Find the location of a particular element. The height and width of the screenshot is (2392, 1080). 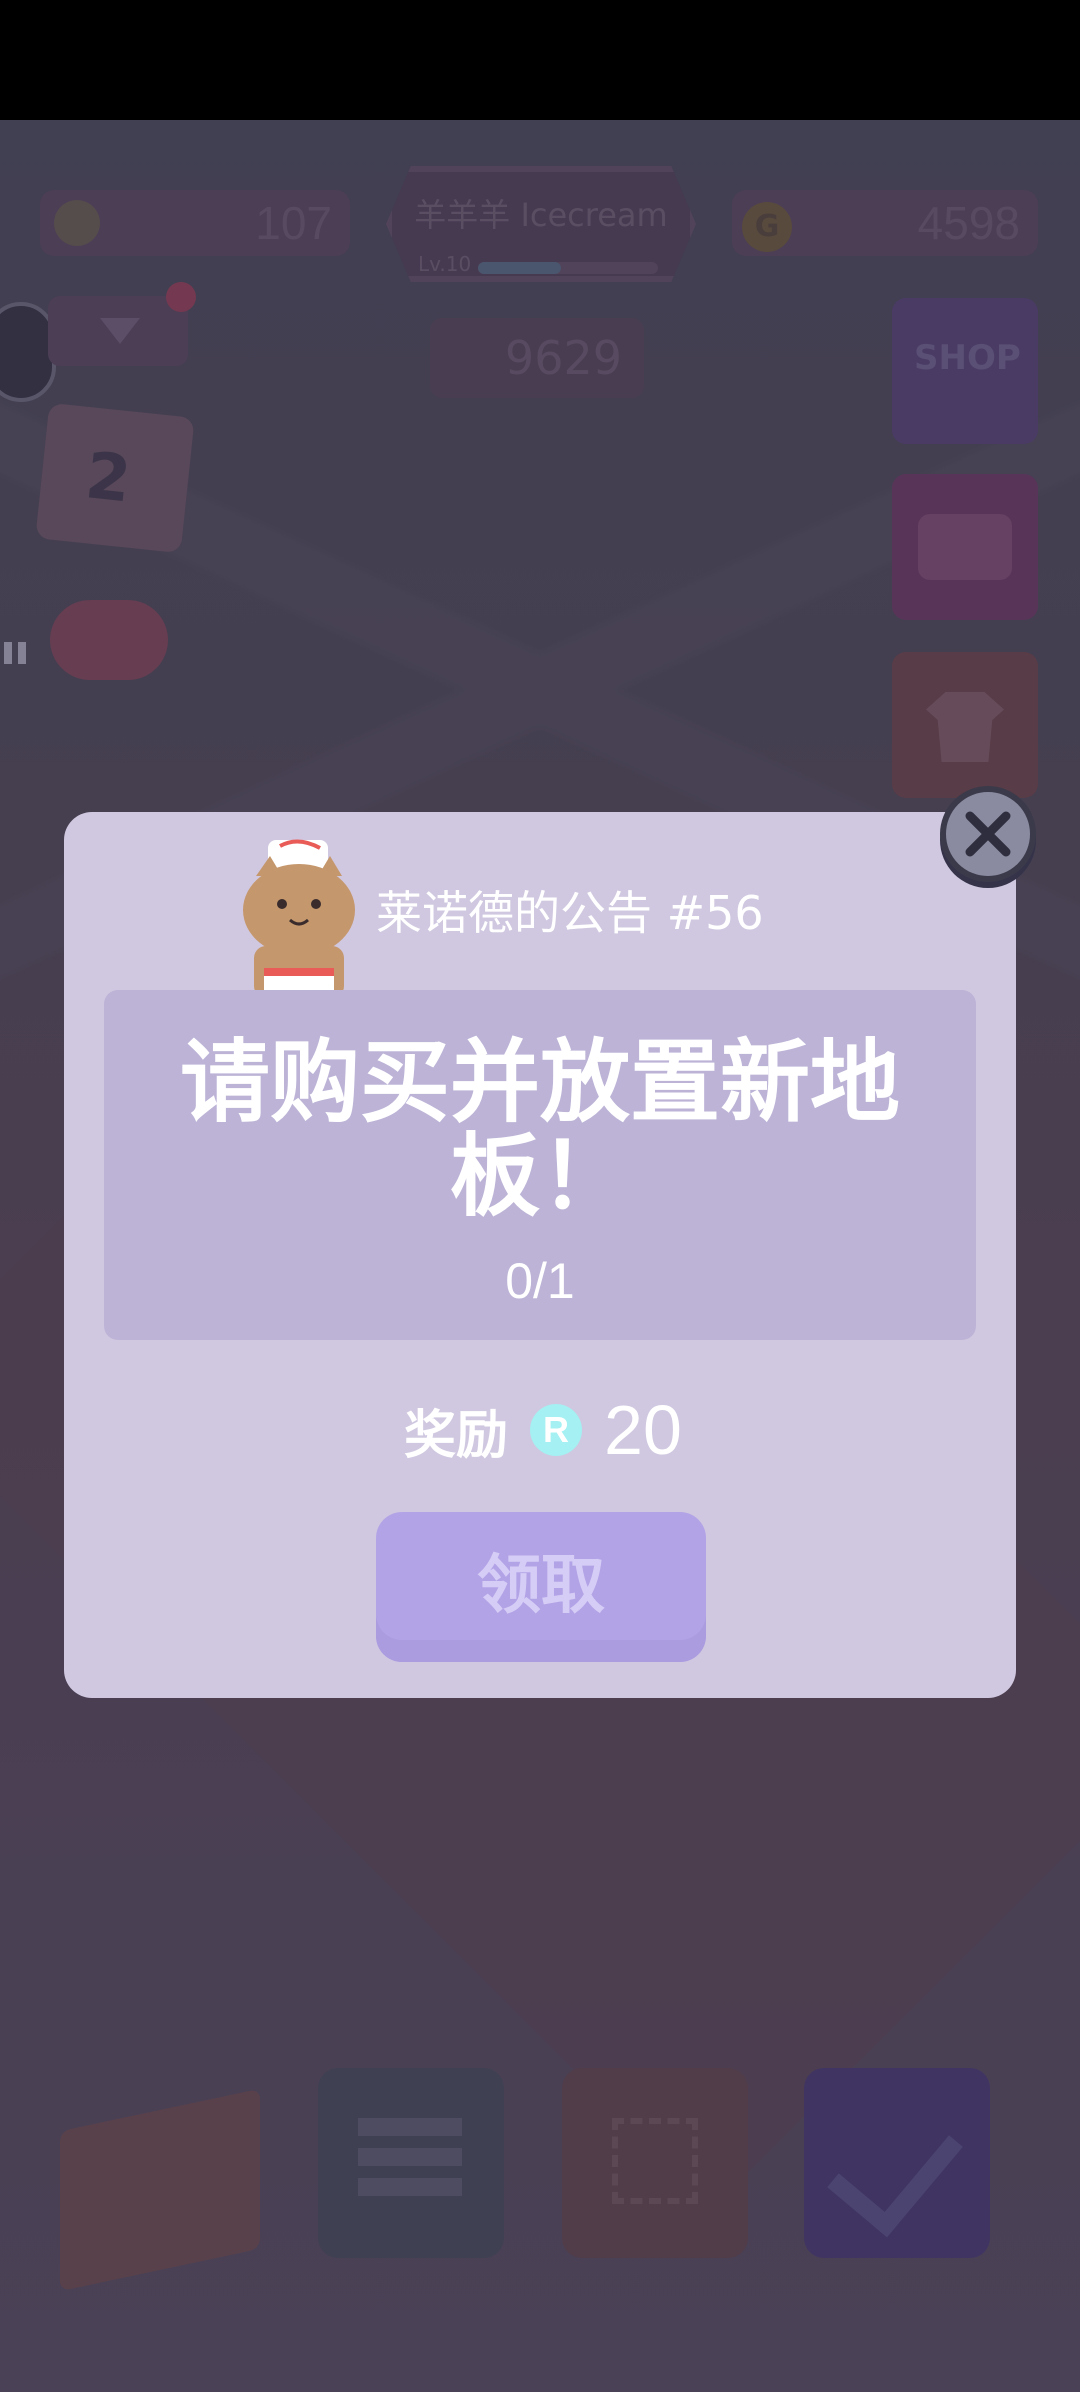

quest-message: 请购买并放置新地板！ is located at coordinates (540, 1129).